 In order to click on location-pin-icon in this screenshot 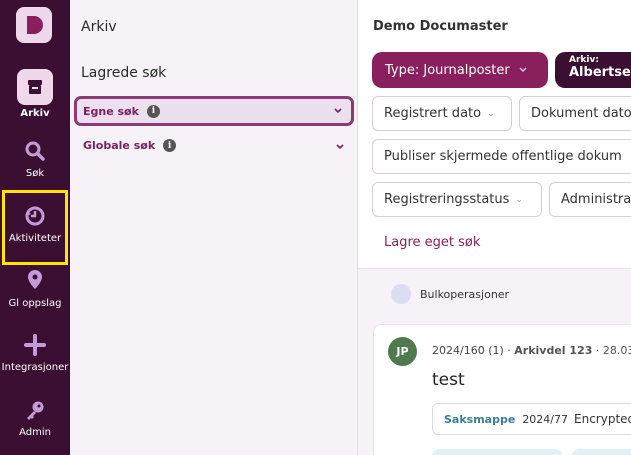, I will do `click(35, 279)`.